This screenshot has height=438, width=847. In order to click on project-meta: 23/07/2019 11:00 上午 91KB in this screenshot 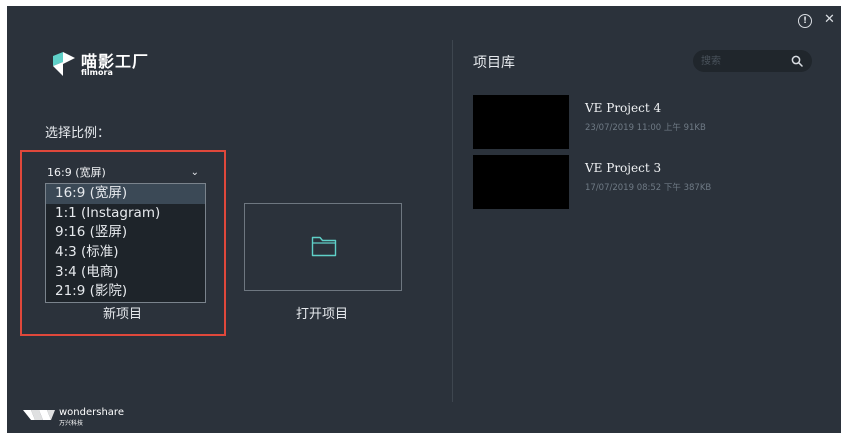, I will do `click(645, 128)`.